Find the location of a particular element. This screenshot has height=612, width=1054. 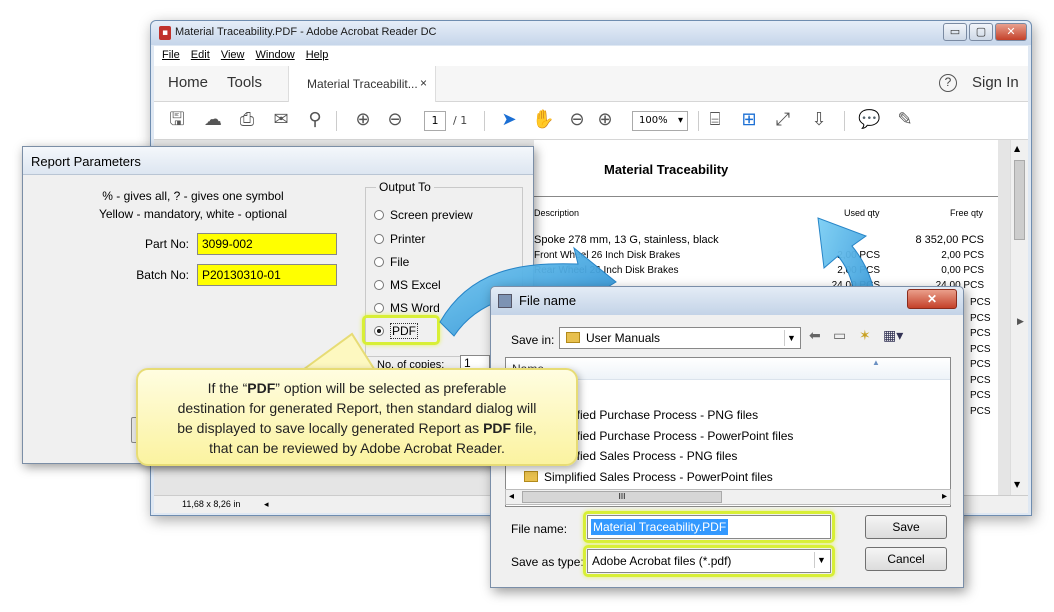

zoom-value: 100% is located at coordinates (653, 120).